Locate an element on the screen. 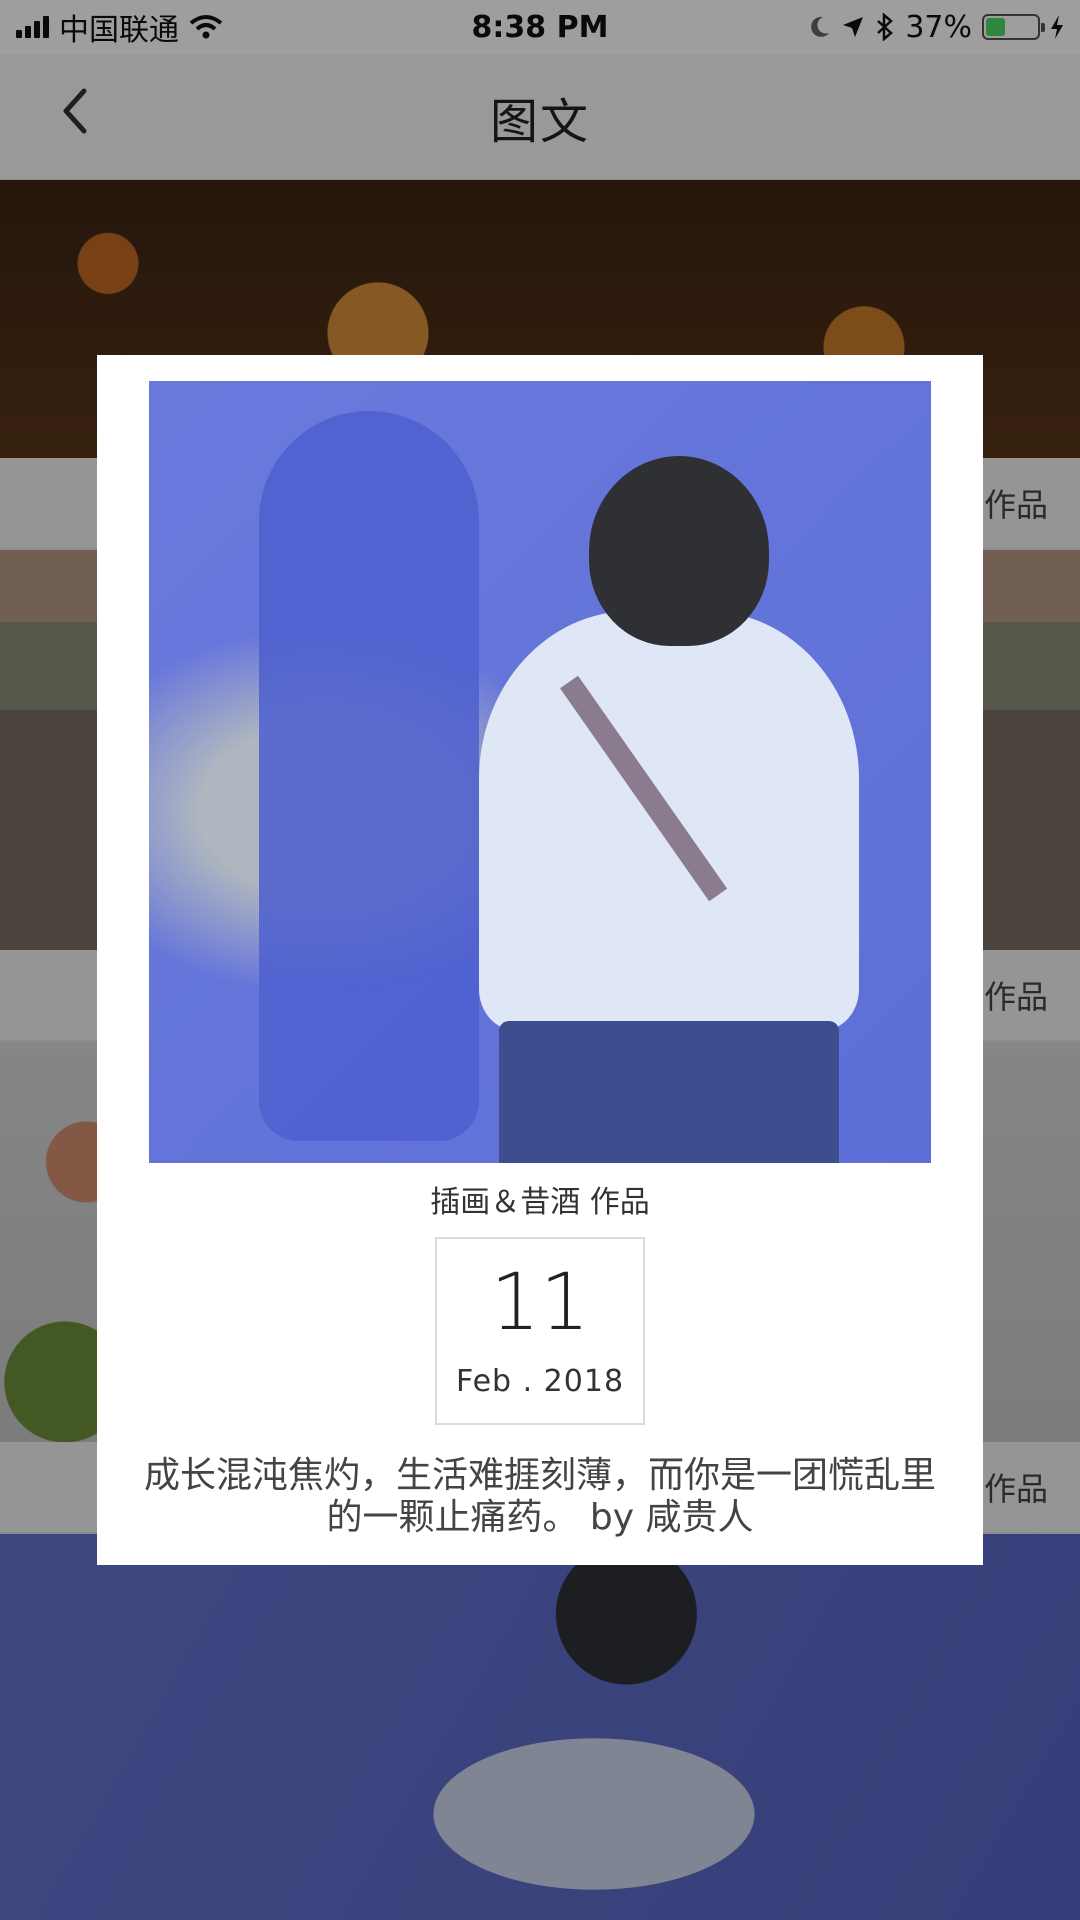  quote-text: 成长混沌焦灼，生活难捱刻薄，而你是一团慌乱里的一颗止痛药。 by 咸贵人 is located at coordinates (539, 1496).